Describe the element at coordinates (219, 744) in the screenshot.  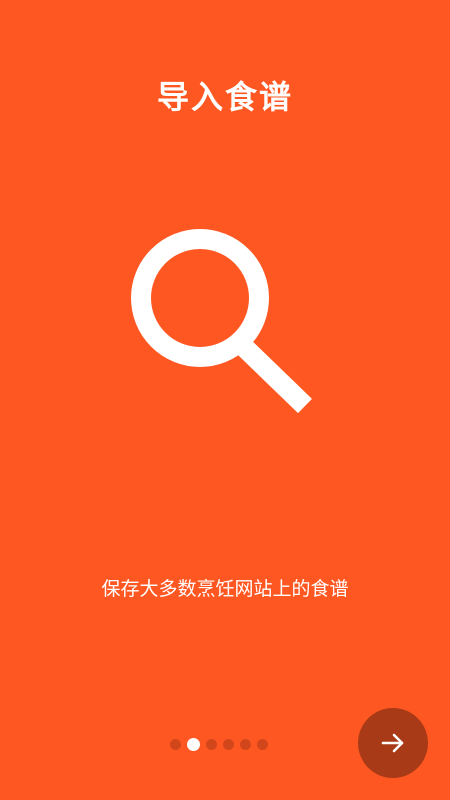
I see `page-indicator` at that location.